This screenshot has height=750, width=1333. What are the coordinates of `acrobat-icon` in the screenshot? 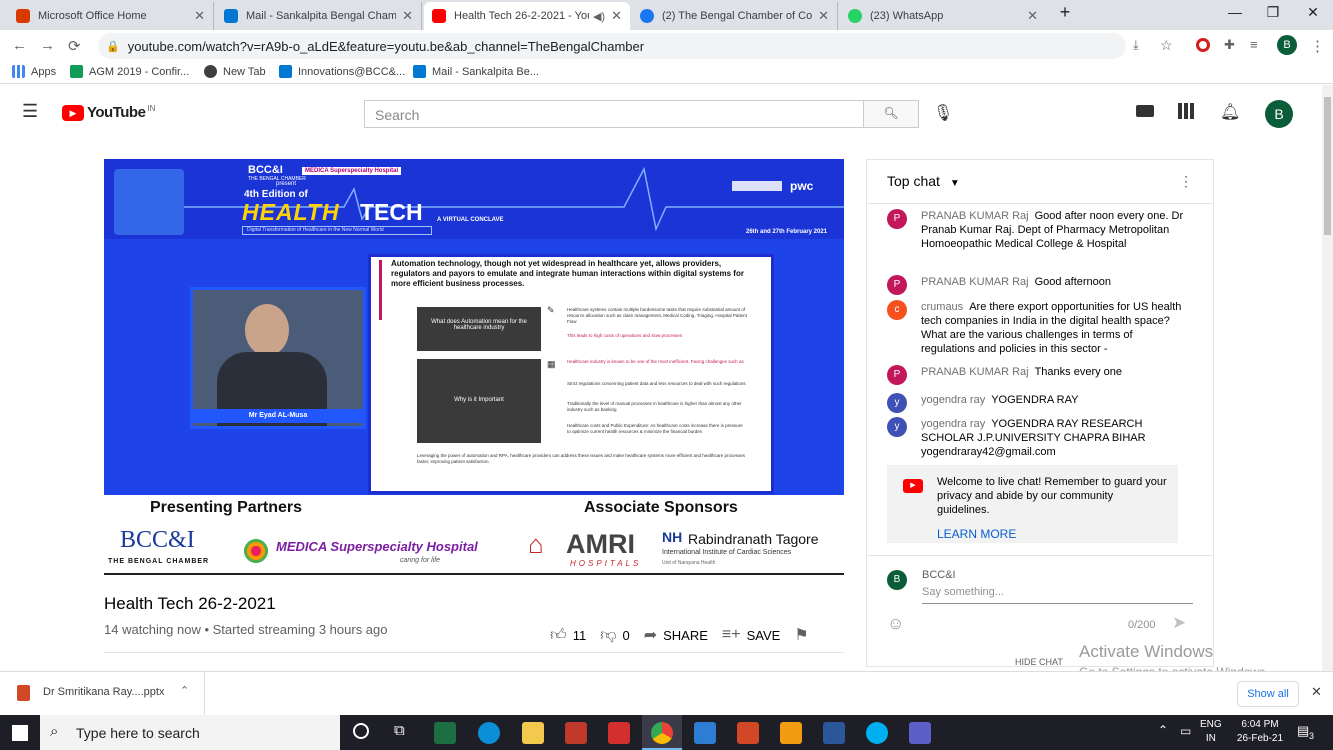 It's located at (619, 733).